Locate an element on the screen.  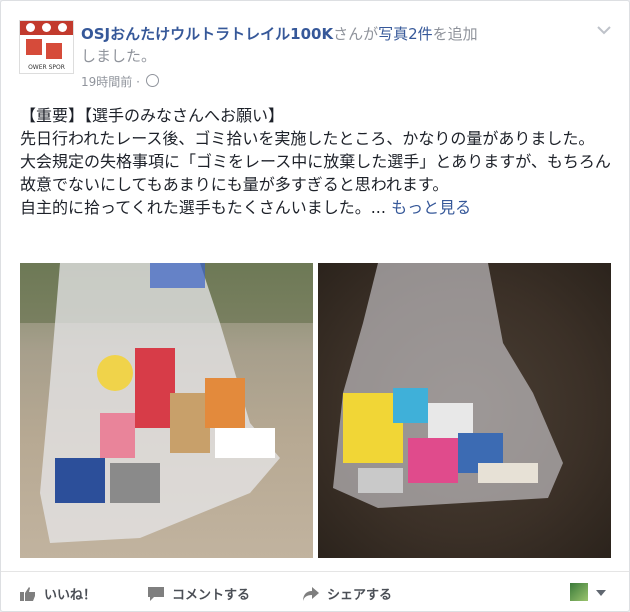
comment-icon is located at coordinates (156, 594).